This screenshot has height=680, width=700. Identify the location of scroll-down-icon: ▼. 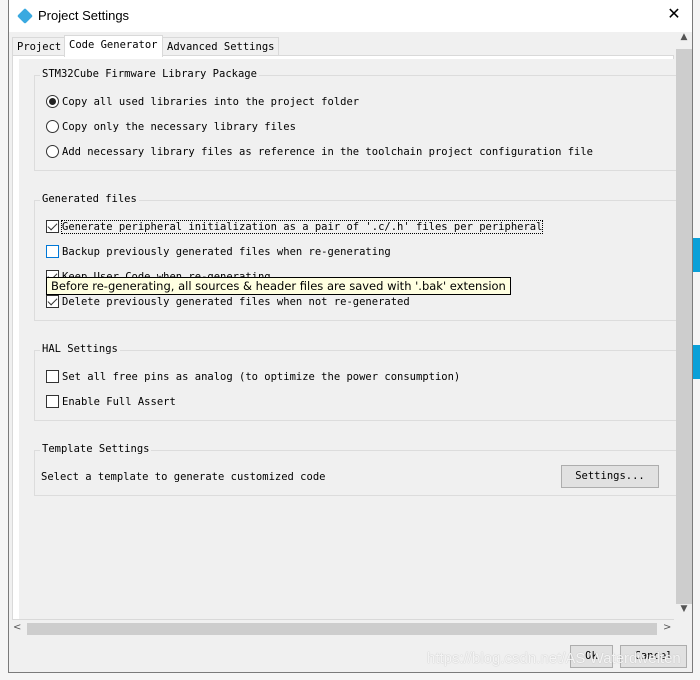
(684, 612).